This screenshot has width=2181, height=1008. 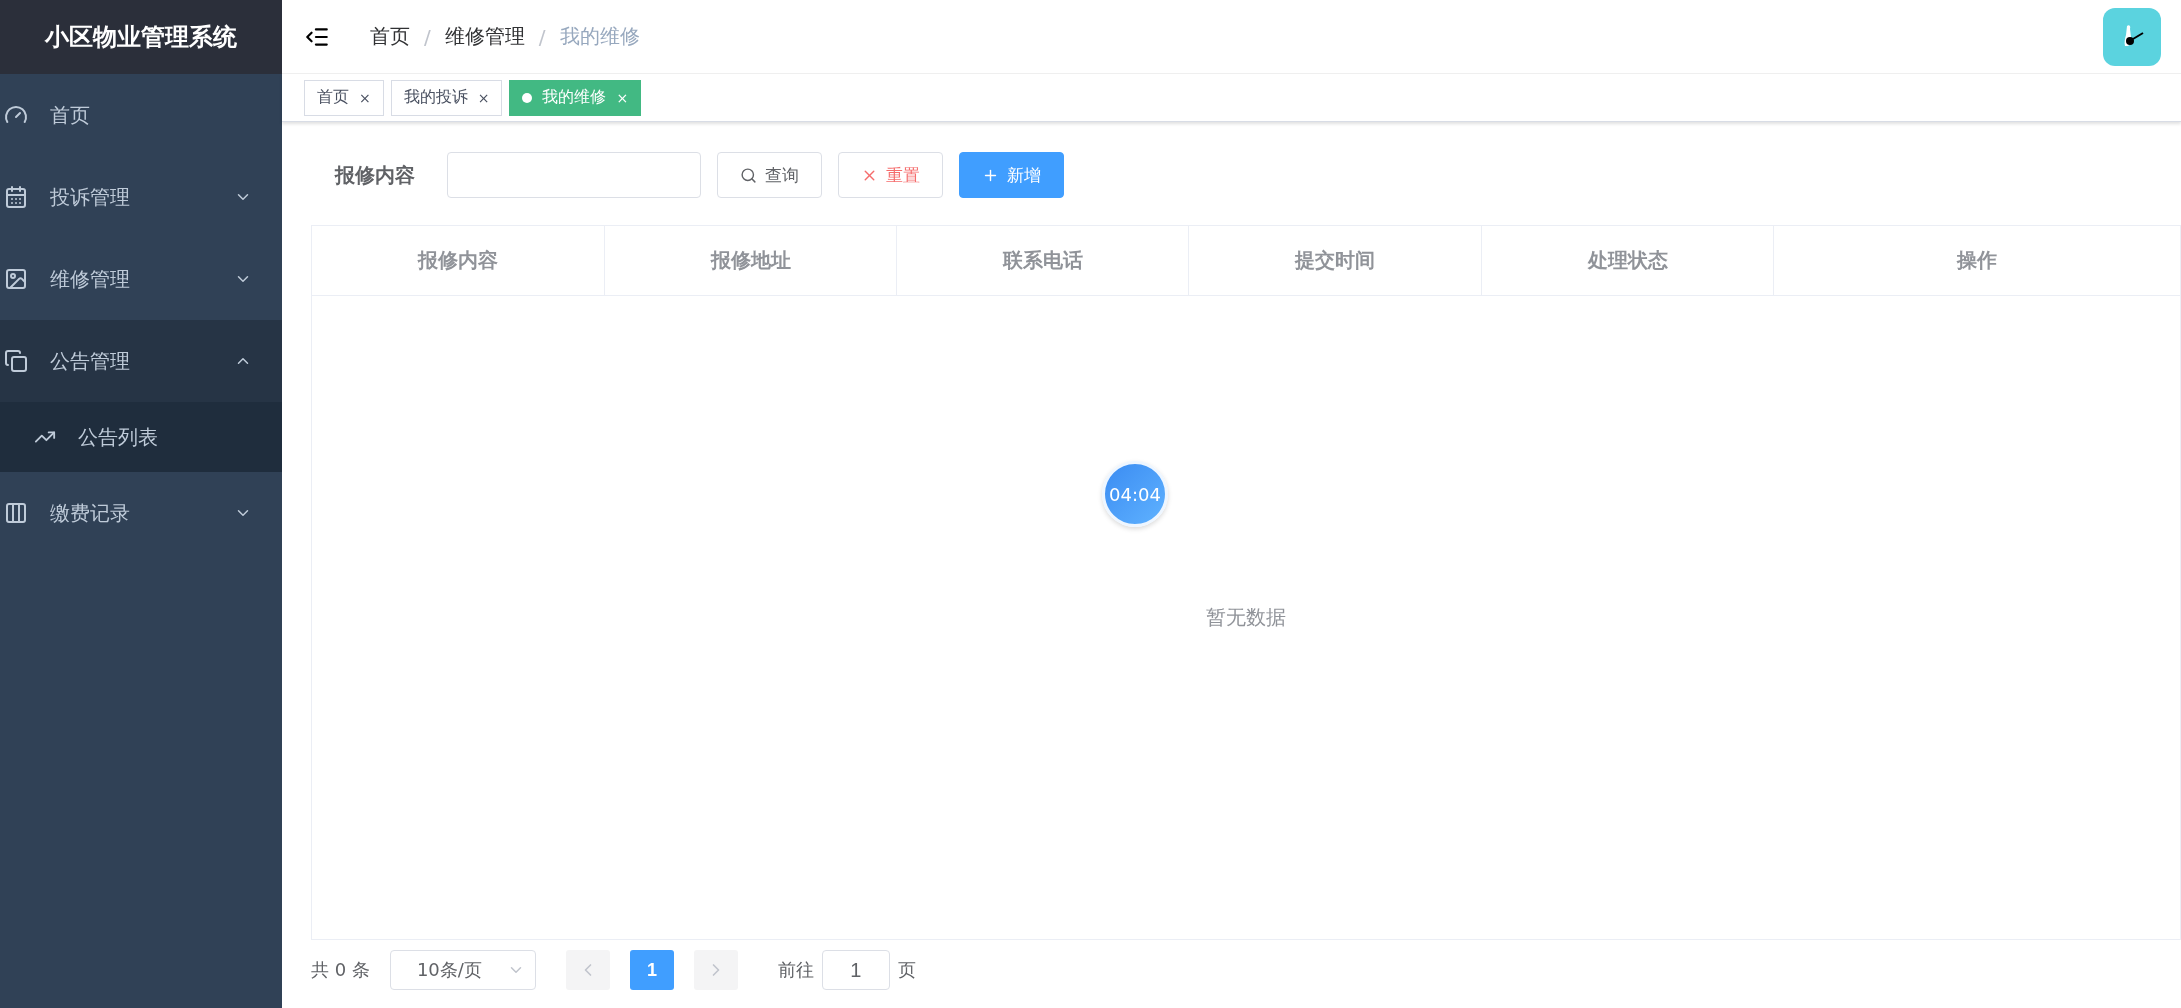 I want to click on sidebar-menu-item: 公告管理, so click(x=141, y=361).